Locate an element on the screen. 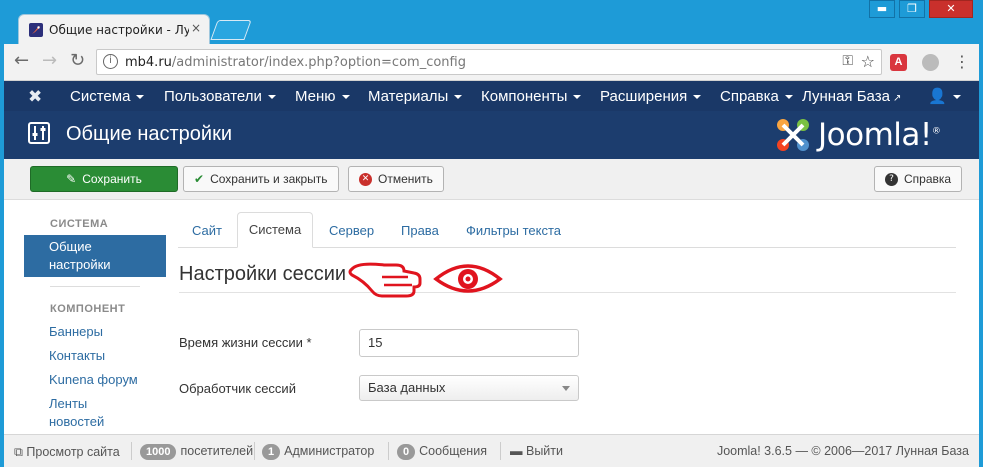  session-lifetime-input: 15 is located at coordinates (469, 343).